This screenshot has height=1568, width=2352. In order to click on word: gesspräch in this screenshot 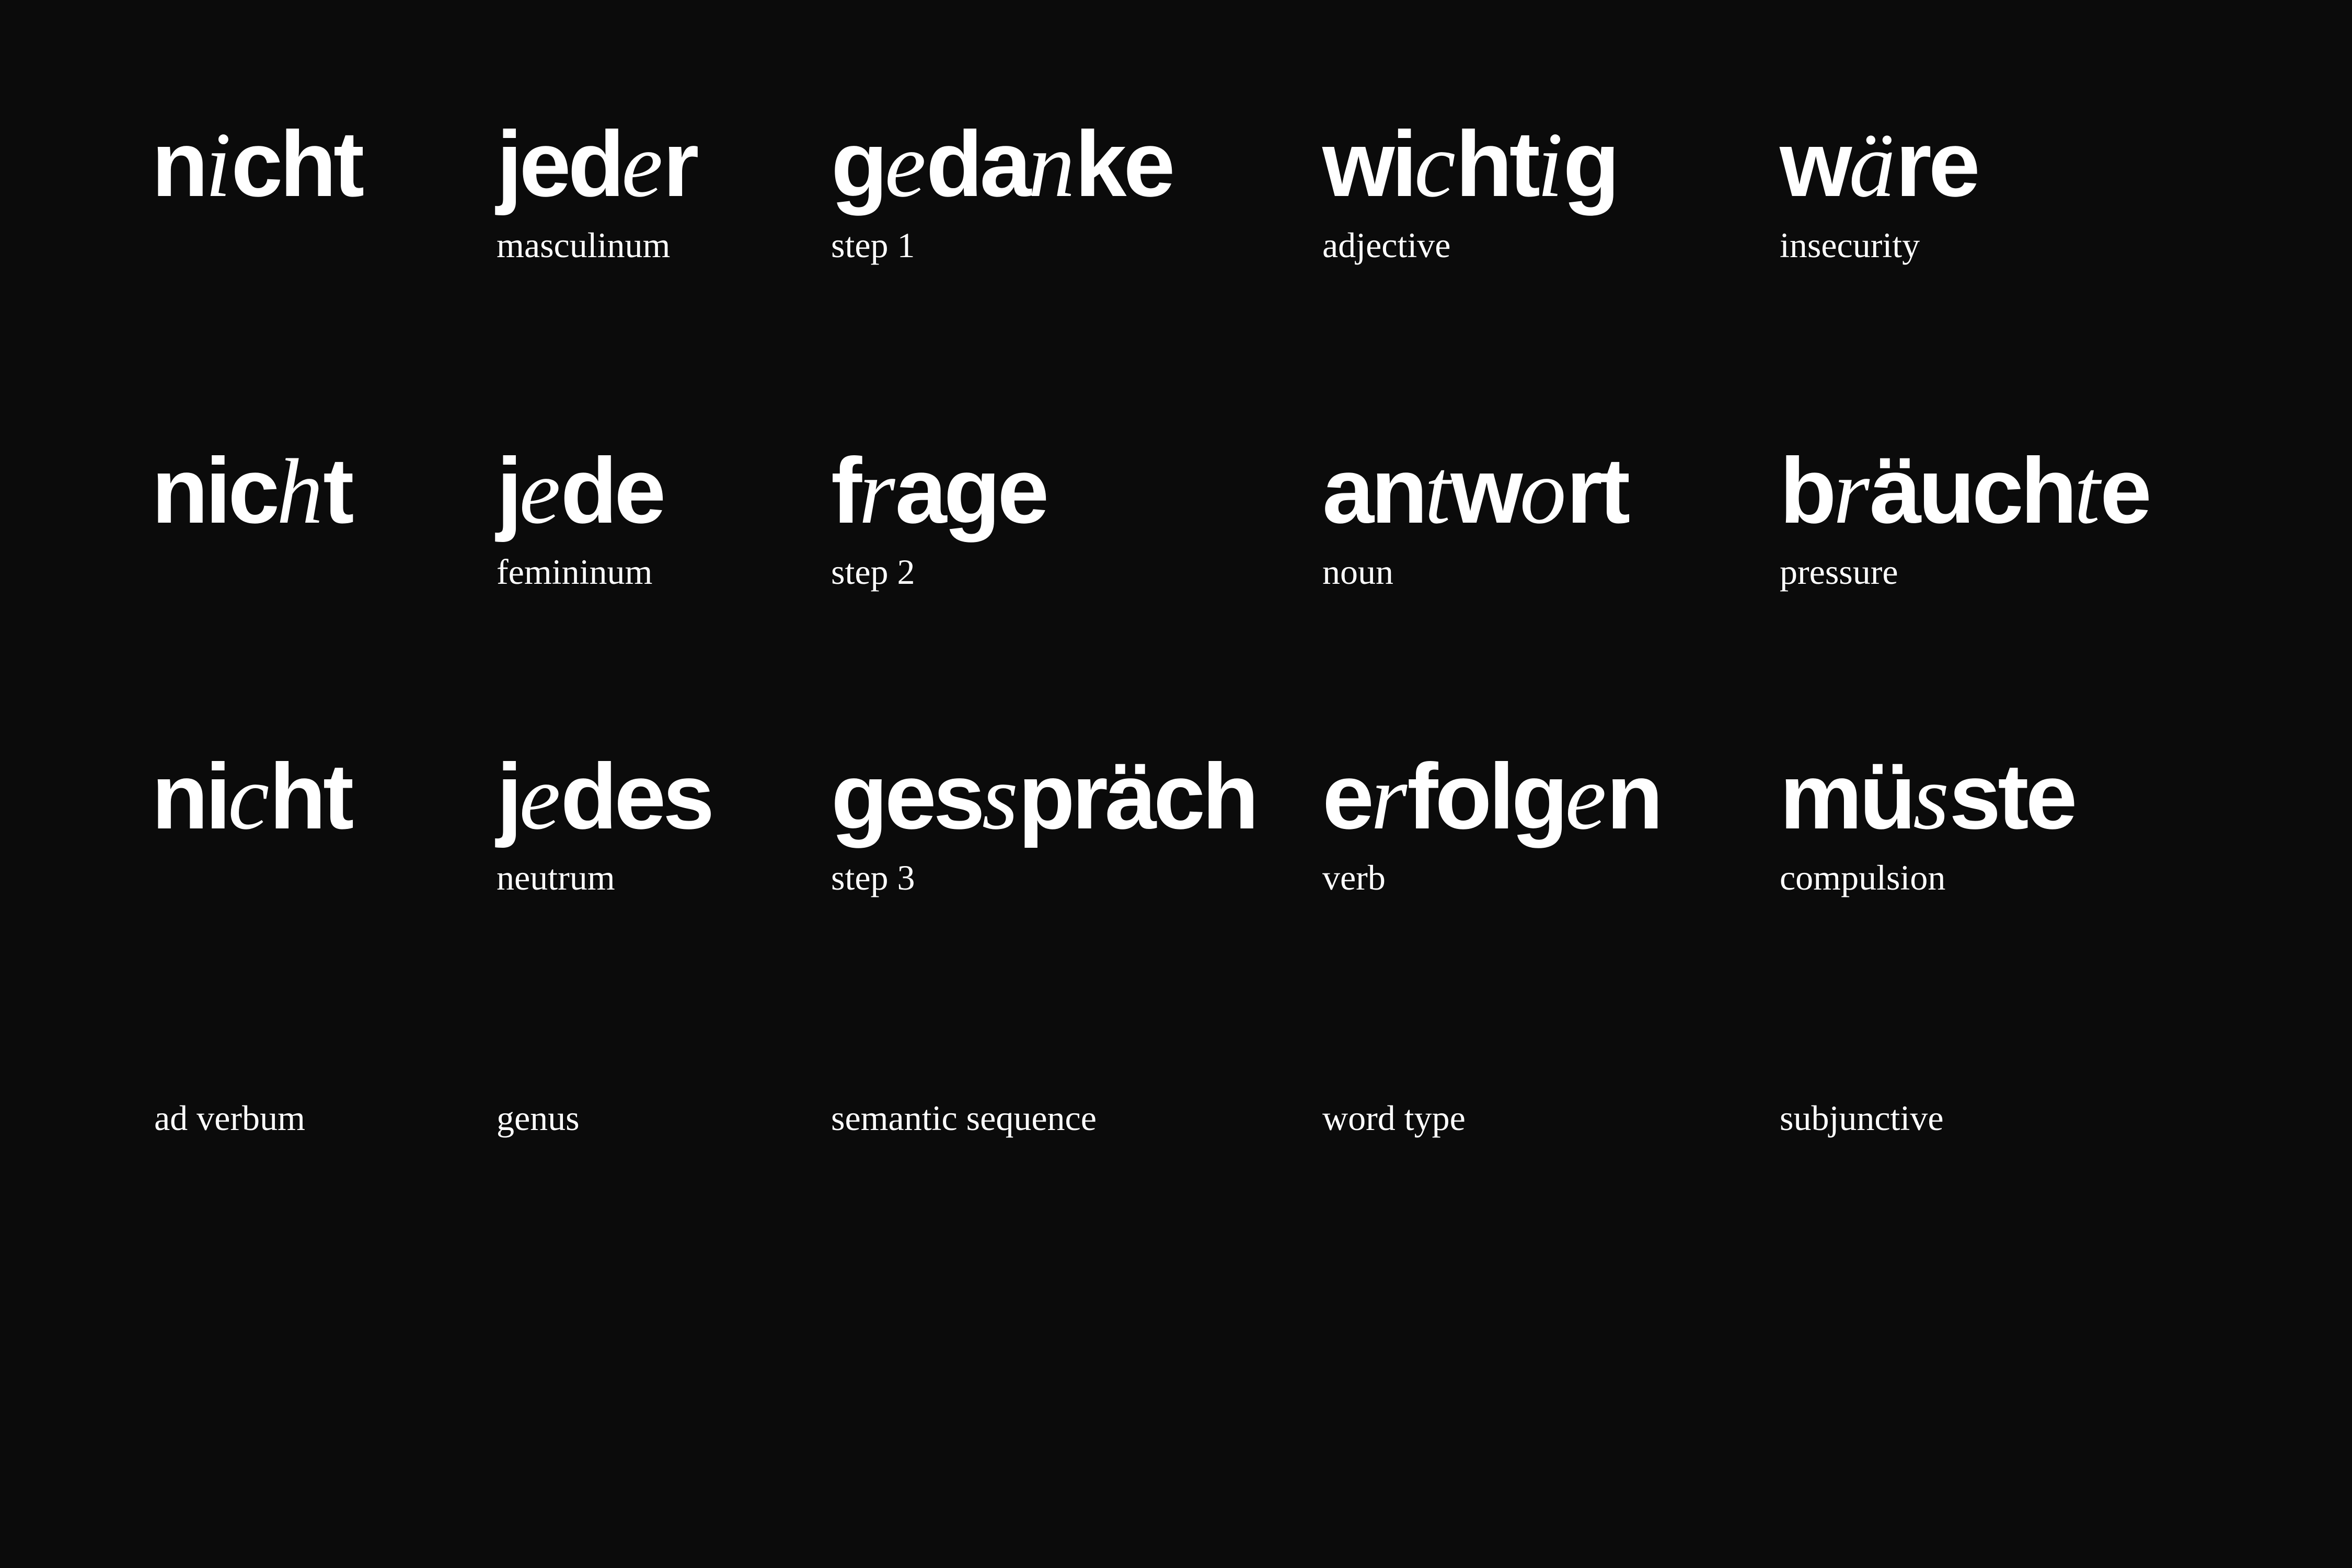, I will do `click(1045, 797)`.